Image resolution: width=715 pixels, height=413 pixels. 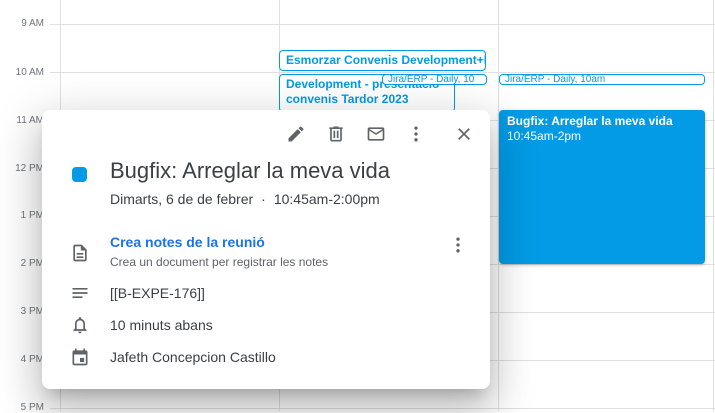 I want to click on event-esmorzar: Esmorzar Convenis Development+EN, so click(x=382, y=60).